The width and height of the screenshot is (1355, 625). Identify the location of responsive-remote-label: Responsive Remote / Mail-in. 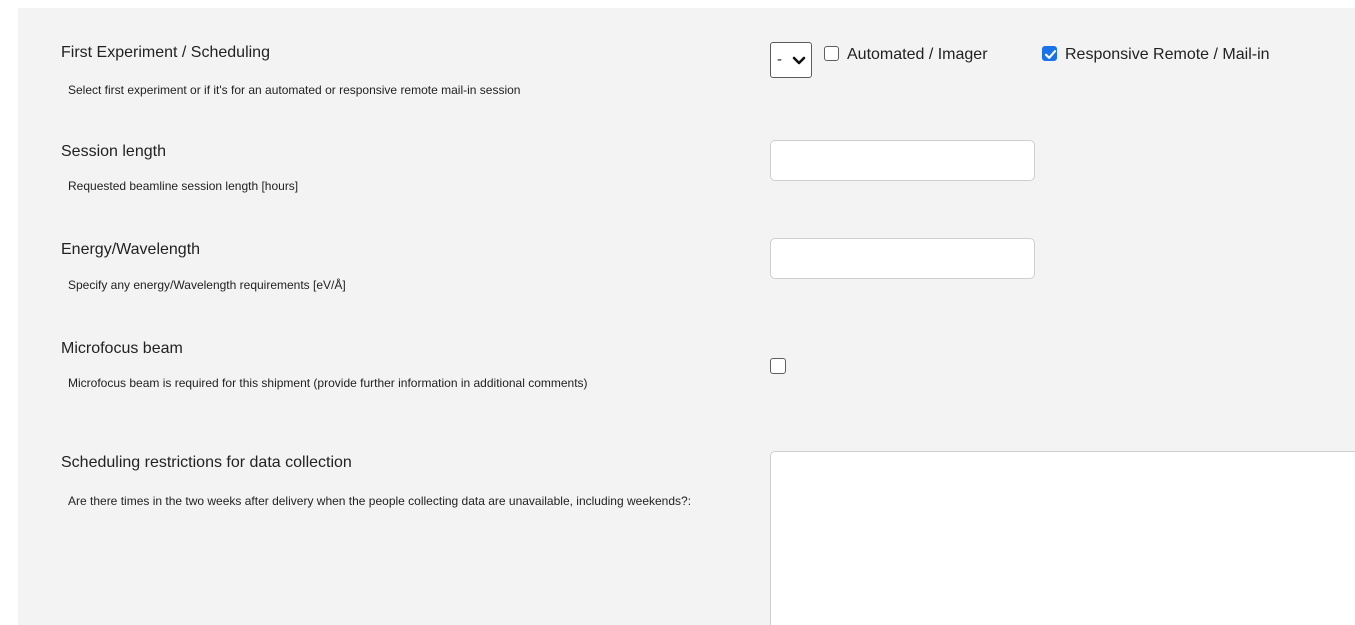
(1167, 54).